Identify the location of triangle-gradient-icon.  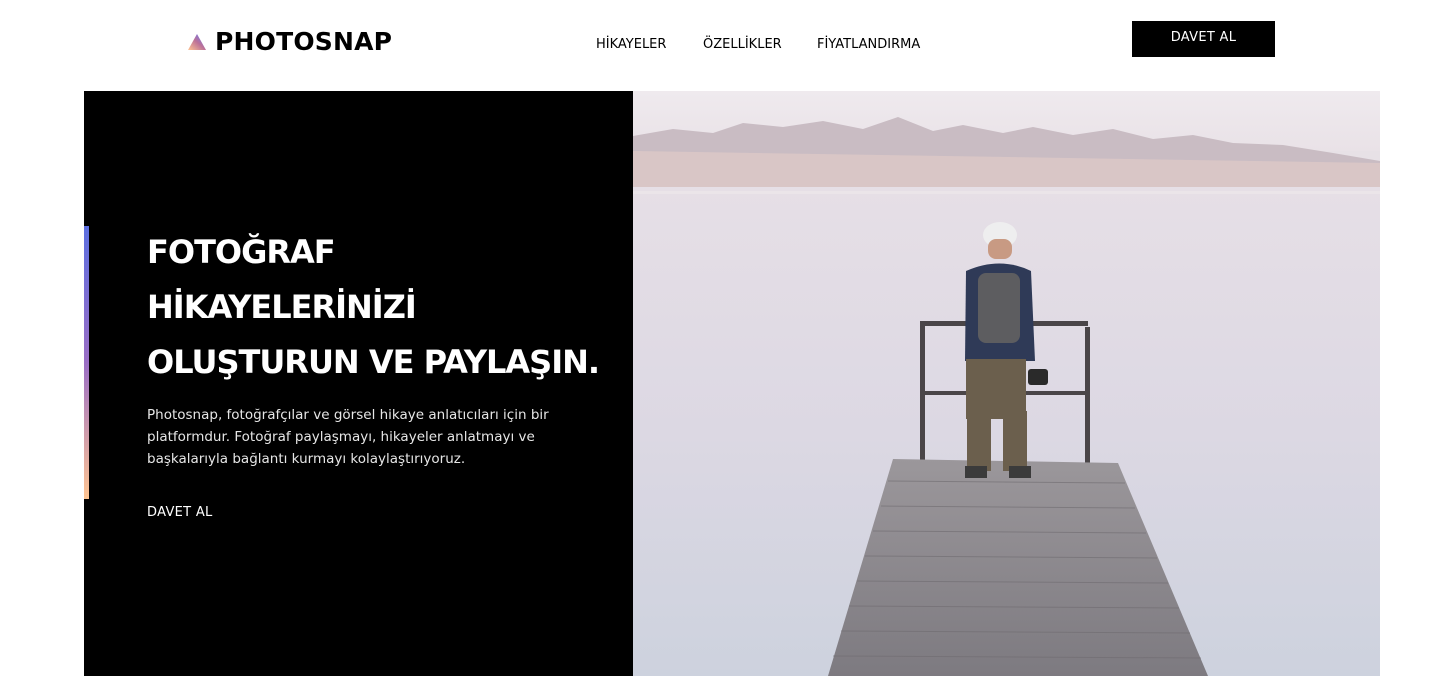
(197, 42).